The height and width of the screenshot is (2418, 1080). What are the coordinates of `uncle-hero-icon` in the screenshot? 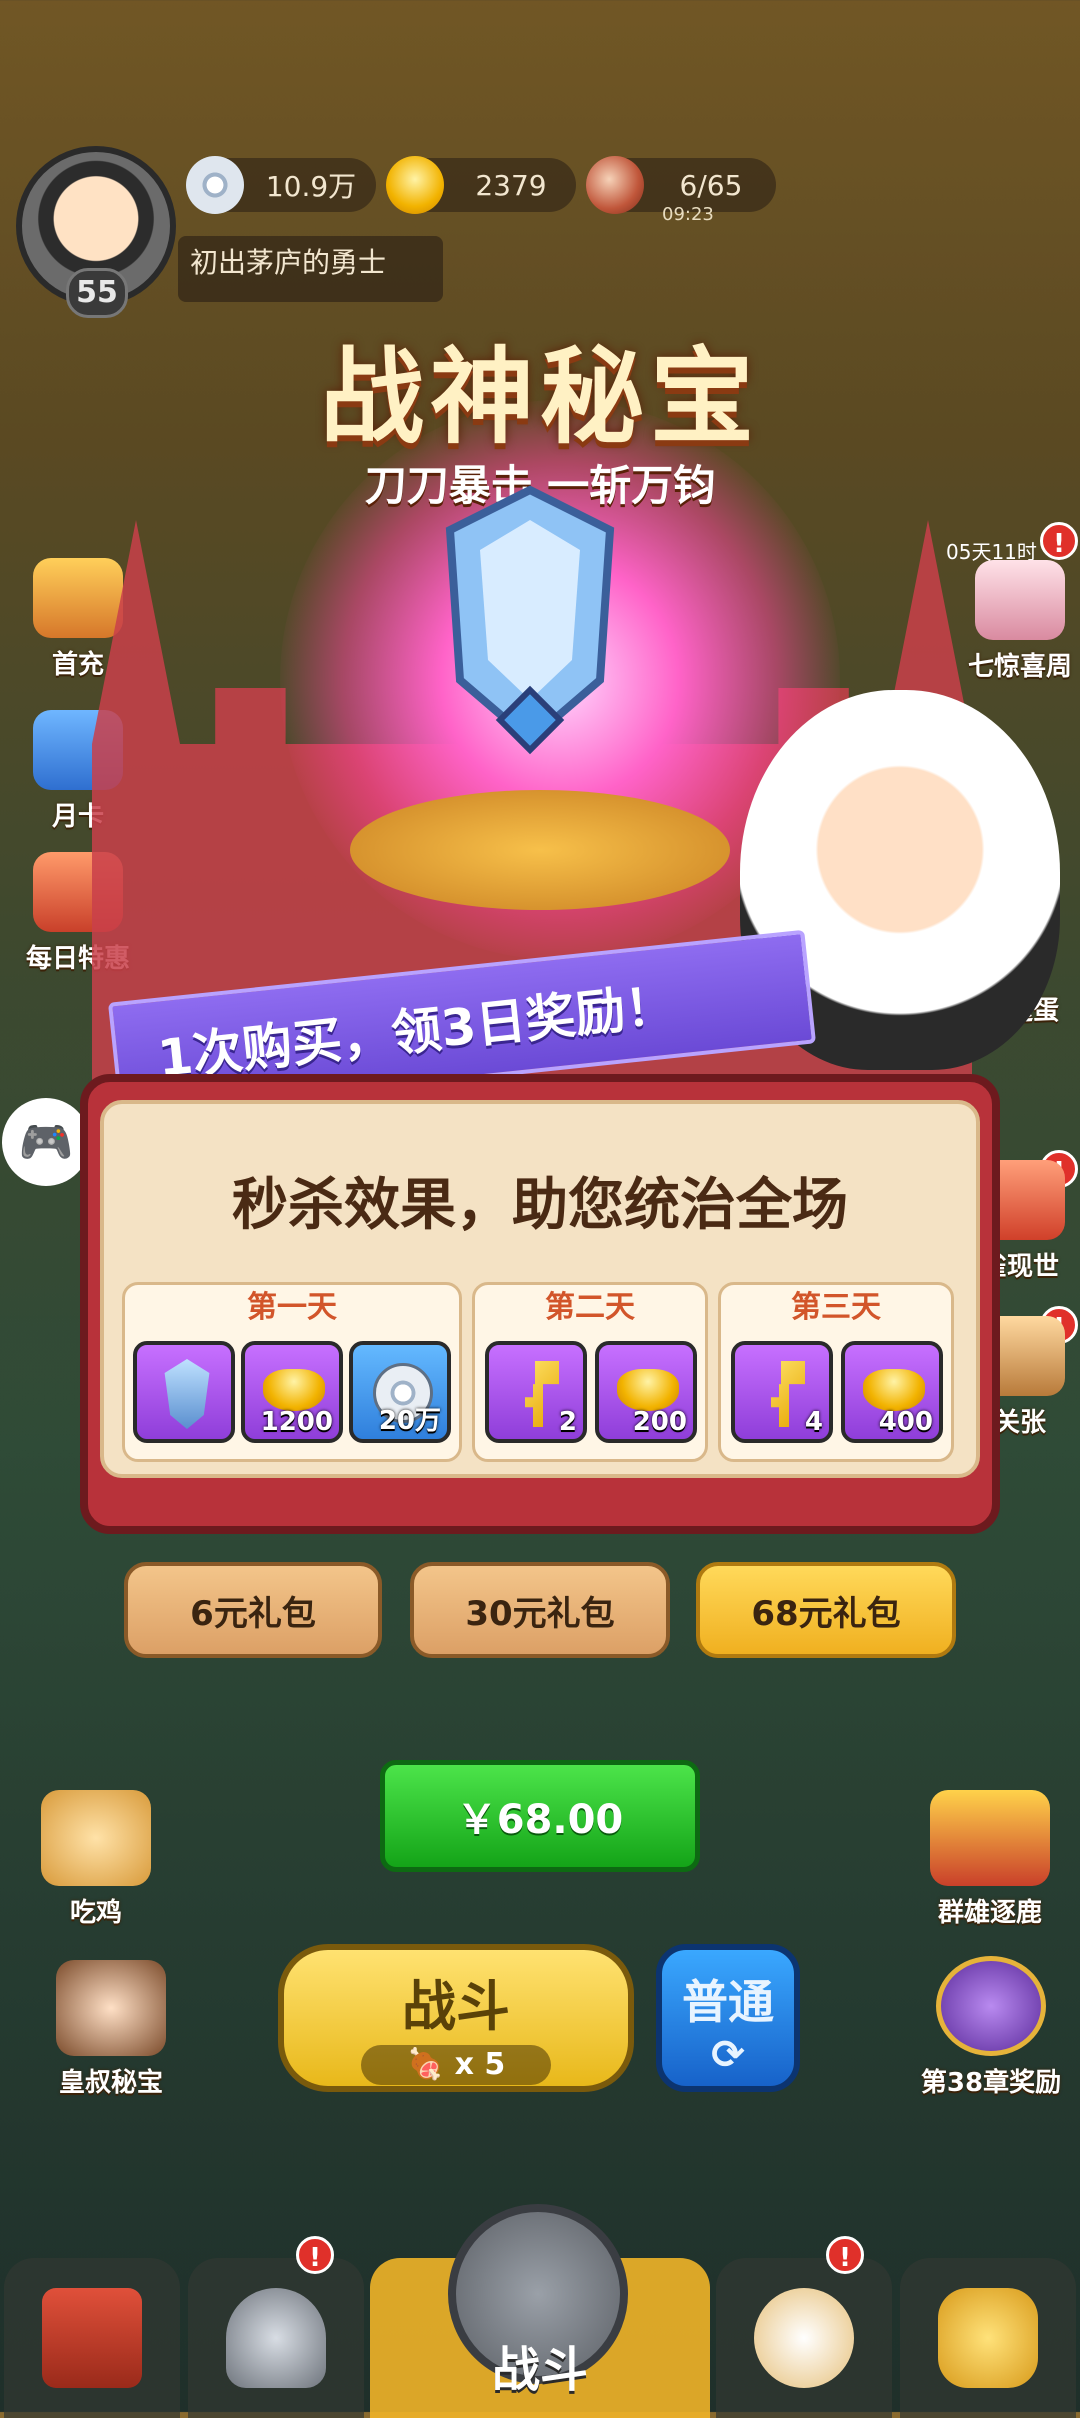 It's located at (111, 2008).